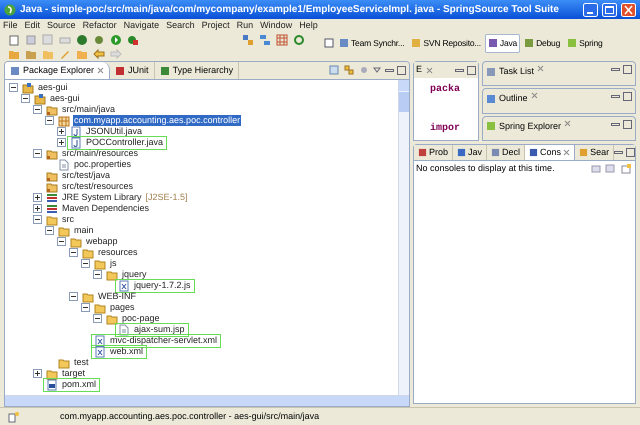 The image size is (640, 425). Describe the element at coordinates (197, 70) in the screenshot. I see `view-tab: Type Hierarchy` at that location.